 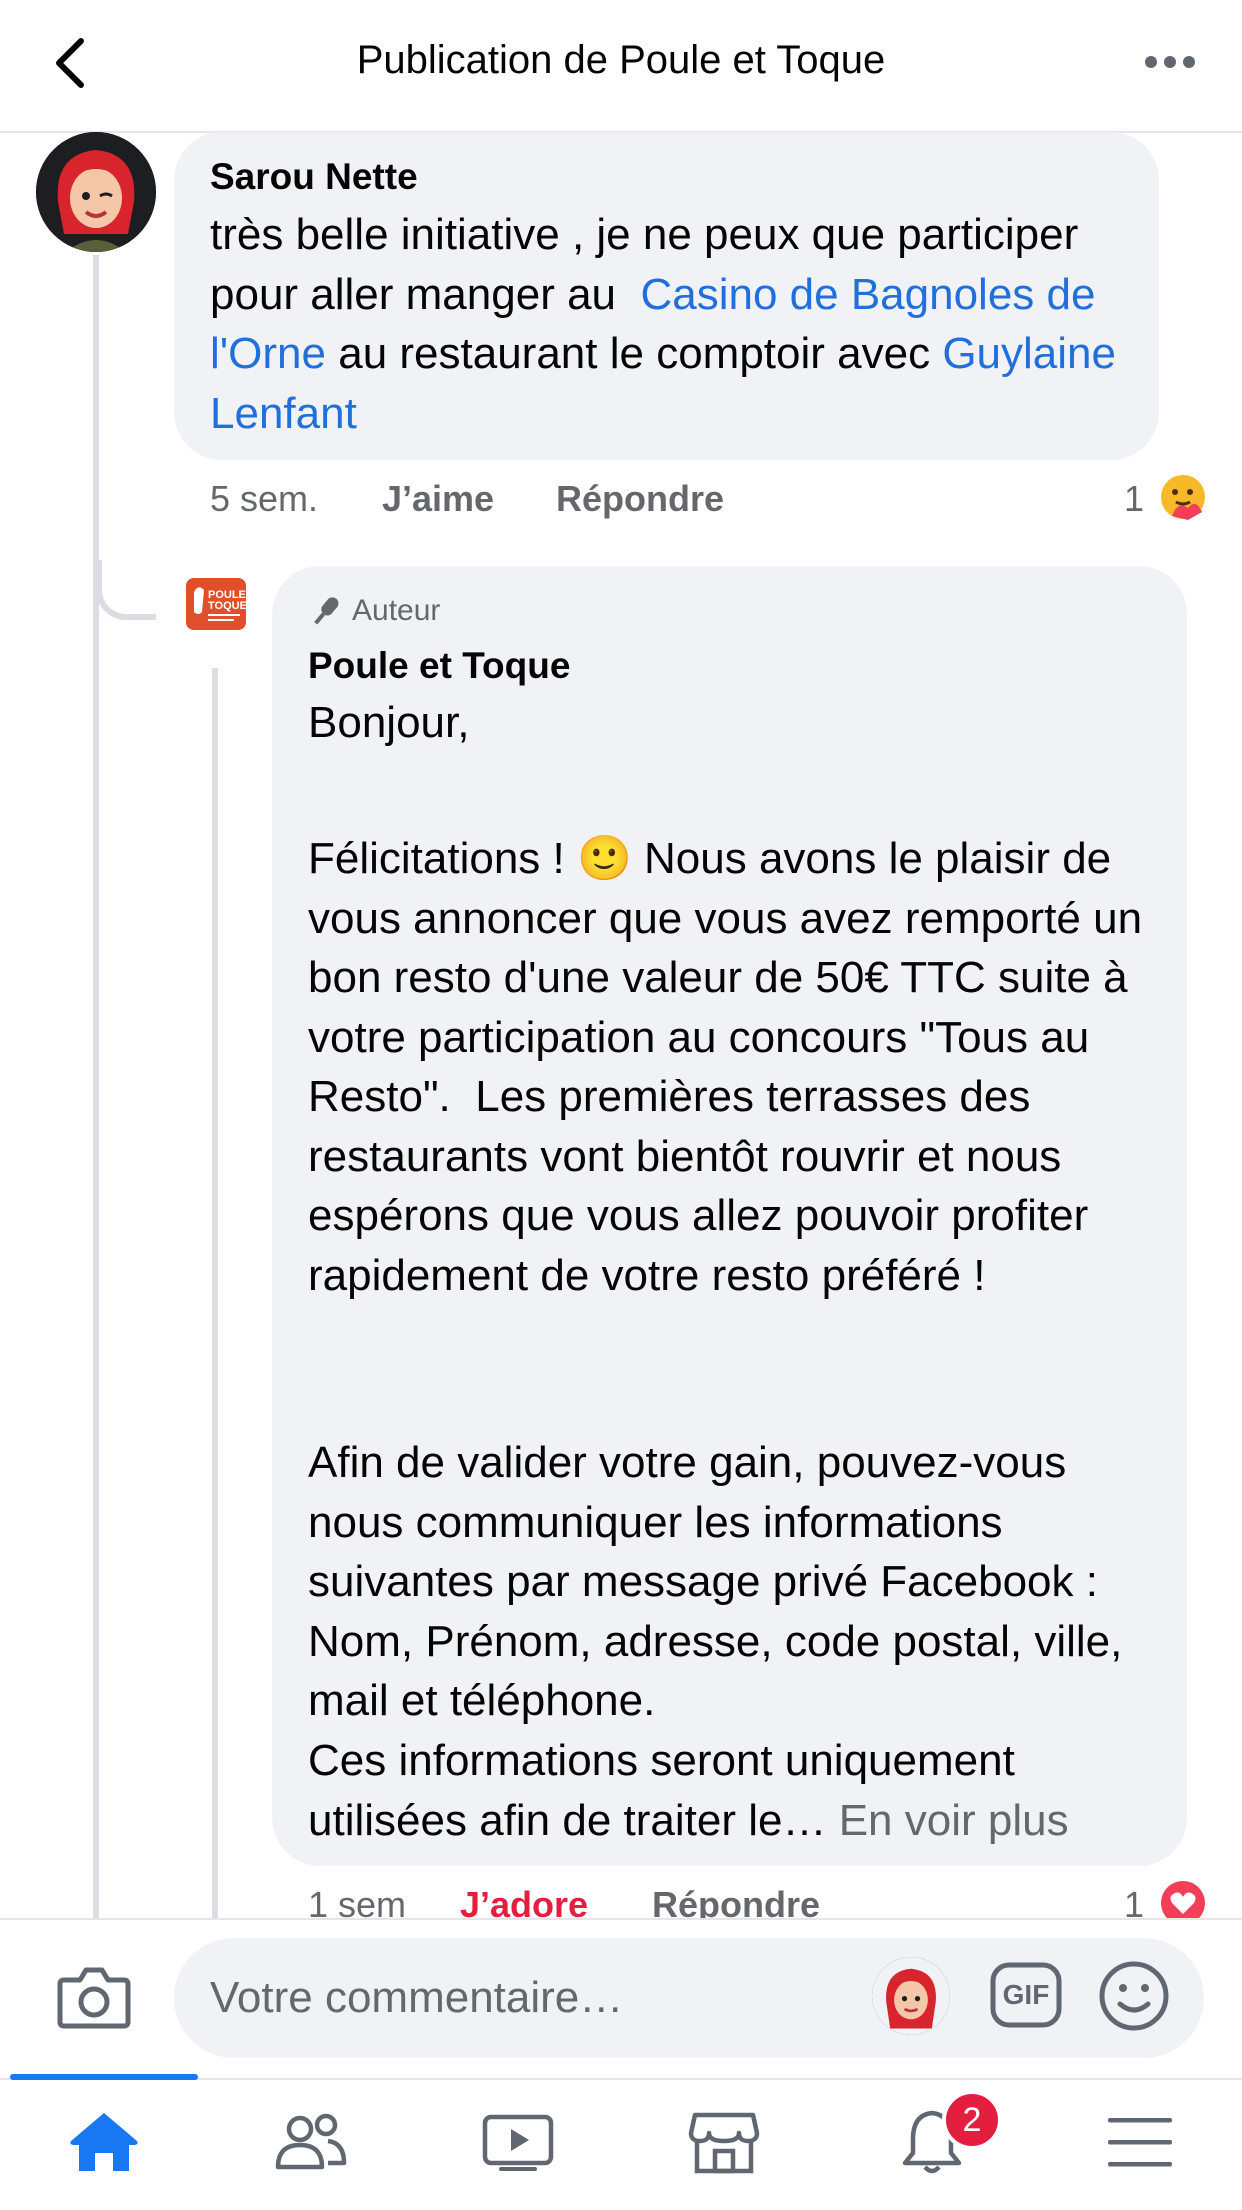 I want to click on gif-button: GIF, so click(x=1026, y=1995).